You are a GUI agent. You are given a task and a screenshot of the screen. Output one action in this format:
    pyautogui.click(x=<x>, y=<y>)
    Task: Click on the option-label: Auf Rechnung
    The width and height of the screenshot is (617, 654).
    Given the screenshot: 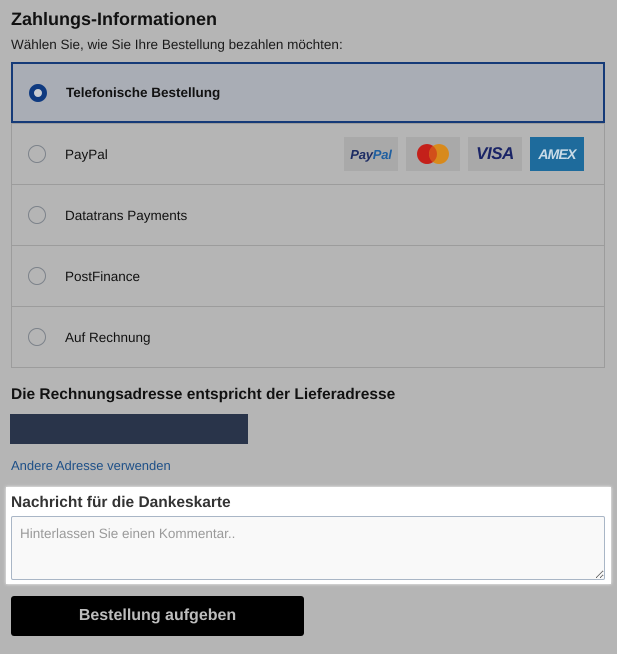 What is the action you would take?
    pyautogui.click(x=108, y=337)
    